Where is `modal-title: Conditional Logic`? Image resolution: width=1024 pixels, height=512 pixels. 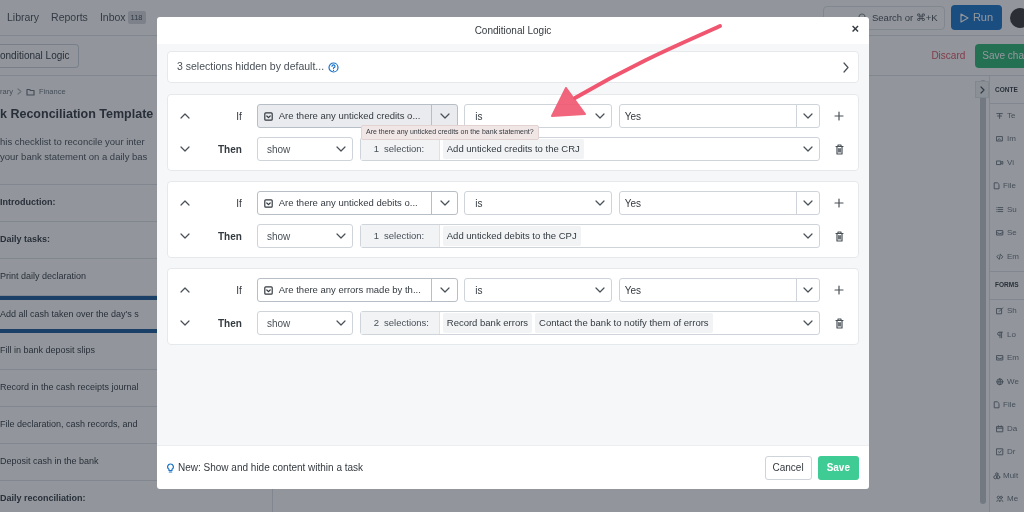
modal-title: Conditional Logic is located at coordinates (513, 31).